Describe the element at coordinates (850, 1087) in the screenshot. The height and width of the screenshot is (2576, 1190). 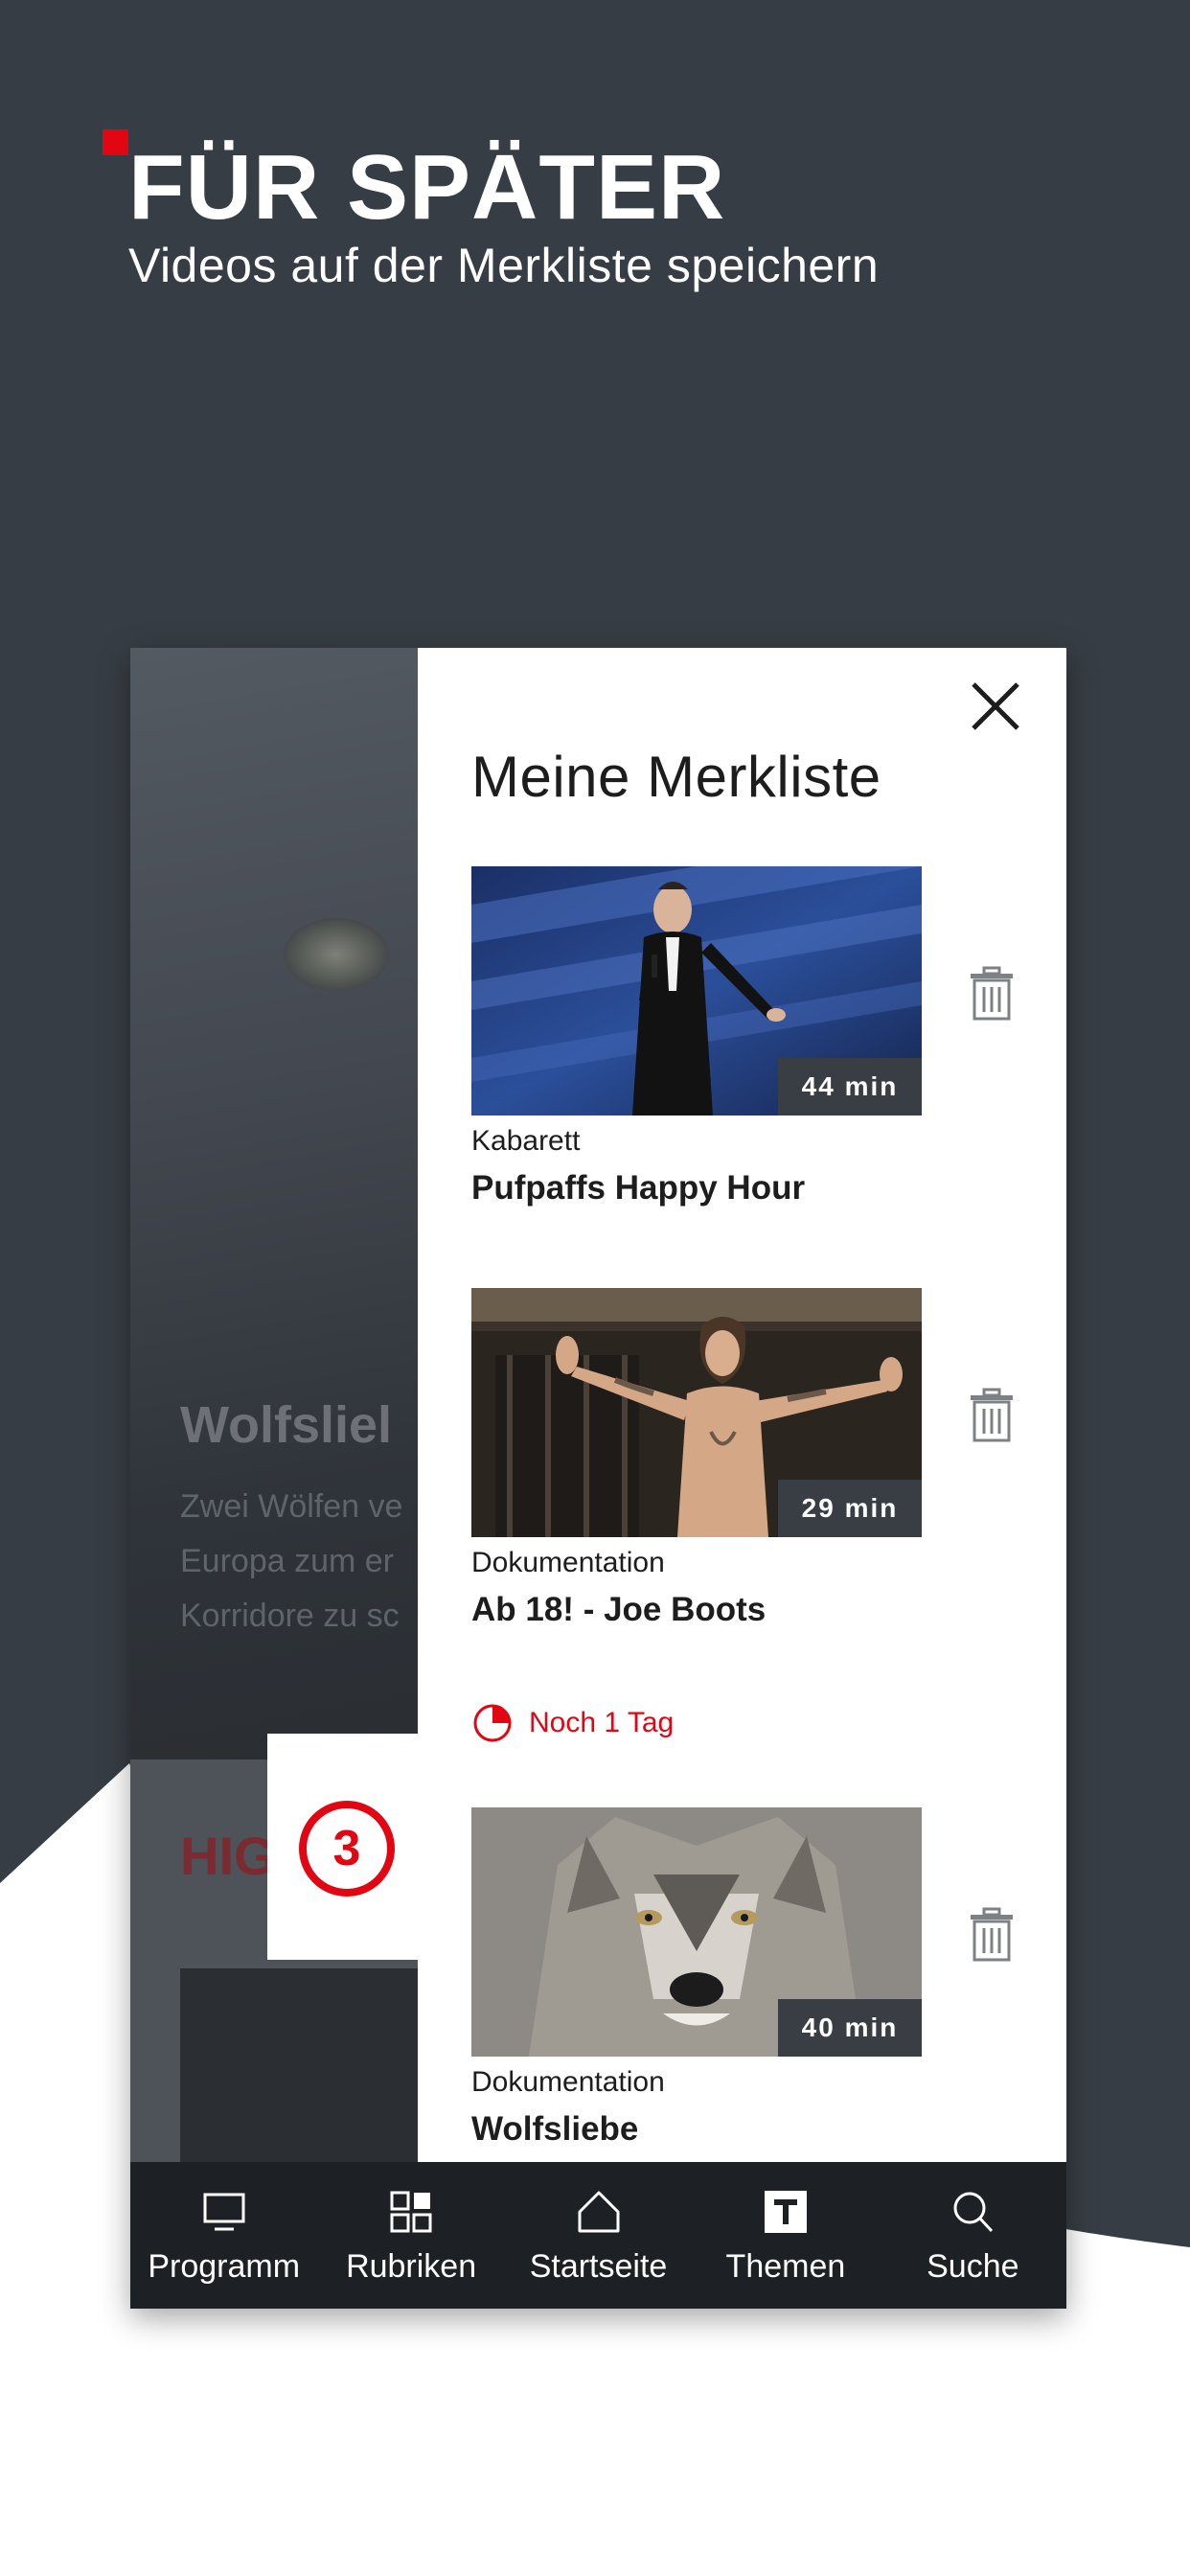
I see `duration-badge: 44 min` at that location.